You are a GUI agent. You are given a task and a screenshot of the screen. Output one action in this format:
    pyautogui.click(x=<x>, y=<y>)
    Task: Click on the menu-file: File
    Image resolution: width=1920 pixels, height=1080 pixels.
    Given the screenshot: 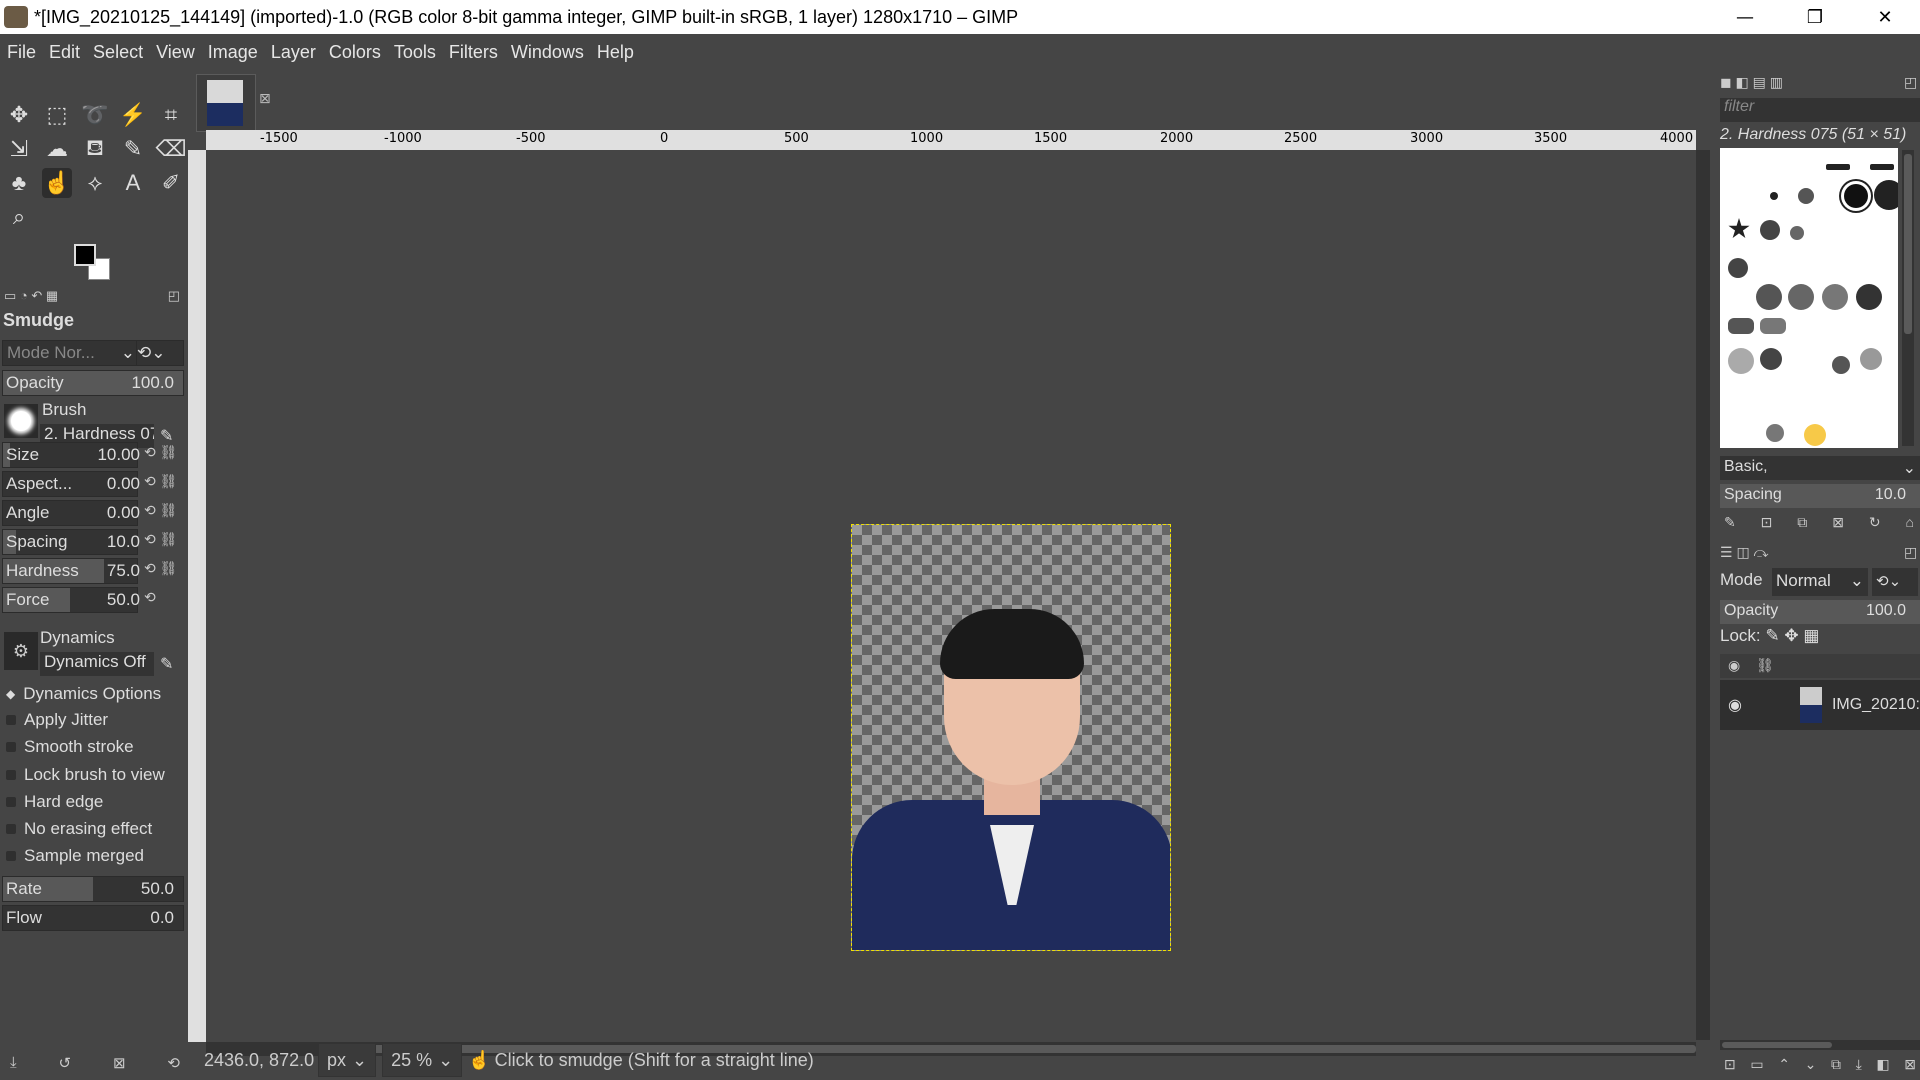 What is the action you would take?
    pyautogui.click(x=21, y=52)
    